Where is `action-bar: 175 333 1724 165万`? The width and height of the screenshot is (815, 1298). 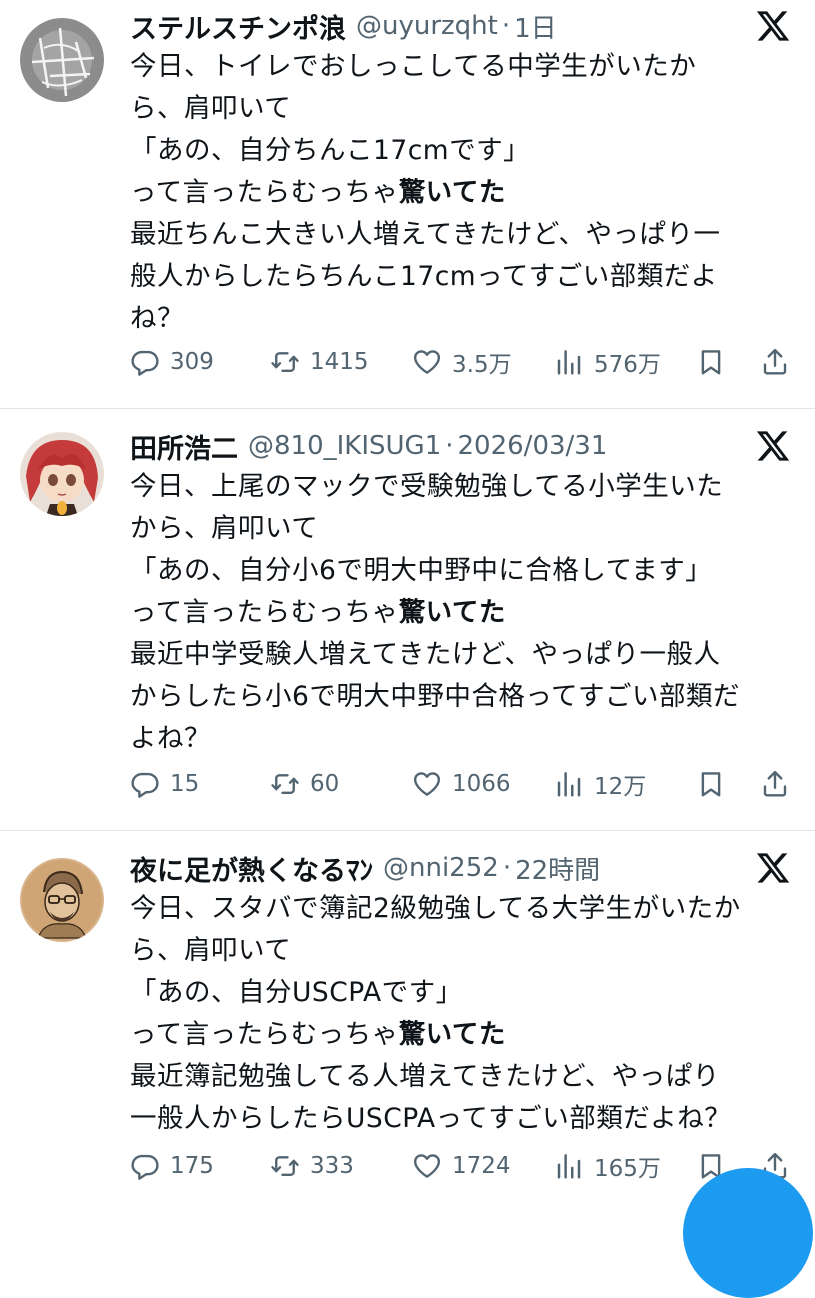 action-bar: 175 333 1724 165万 is located at coordinates (465, 1166).